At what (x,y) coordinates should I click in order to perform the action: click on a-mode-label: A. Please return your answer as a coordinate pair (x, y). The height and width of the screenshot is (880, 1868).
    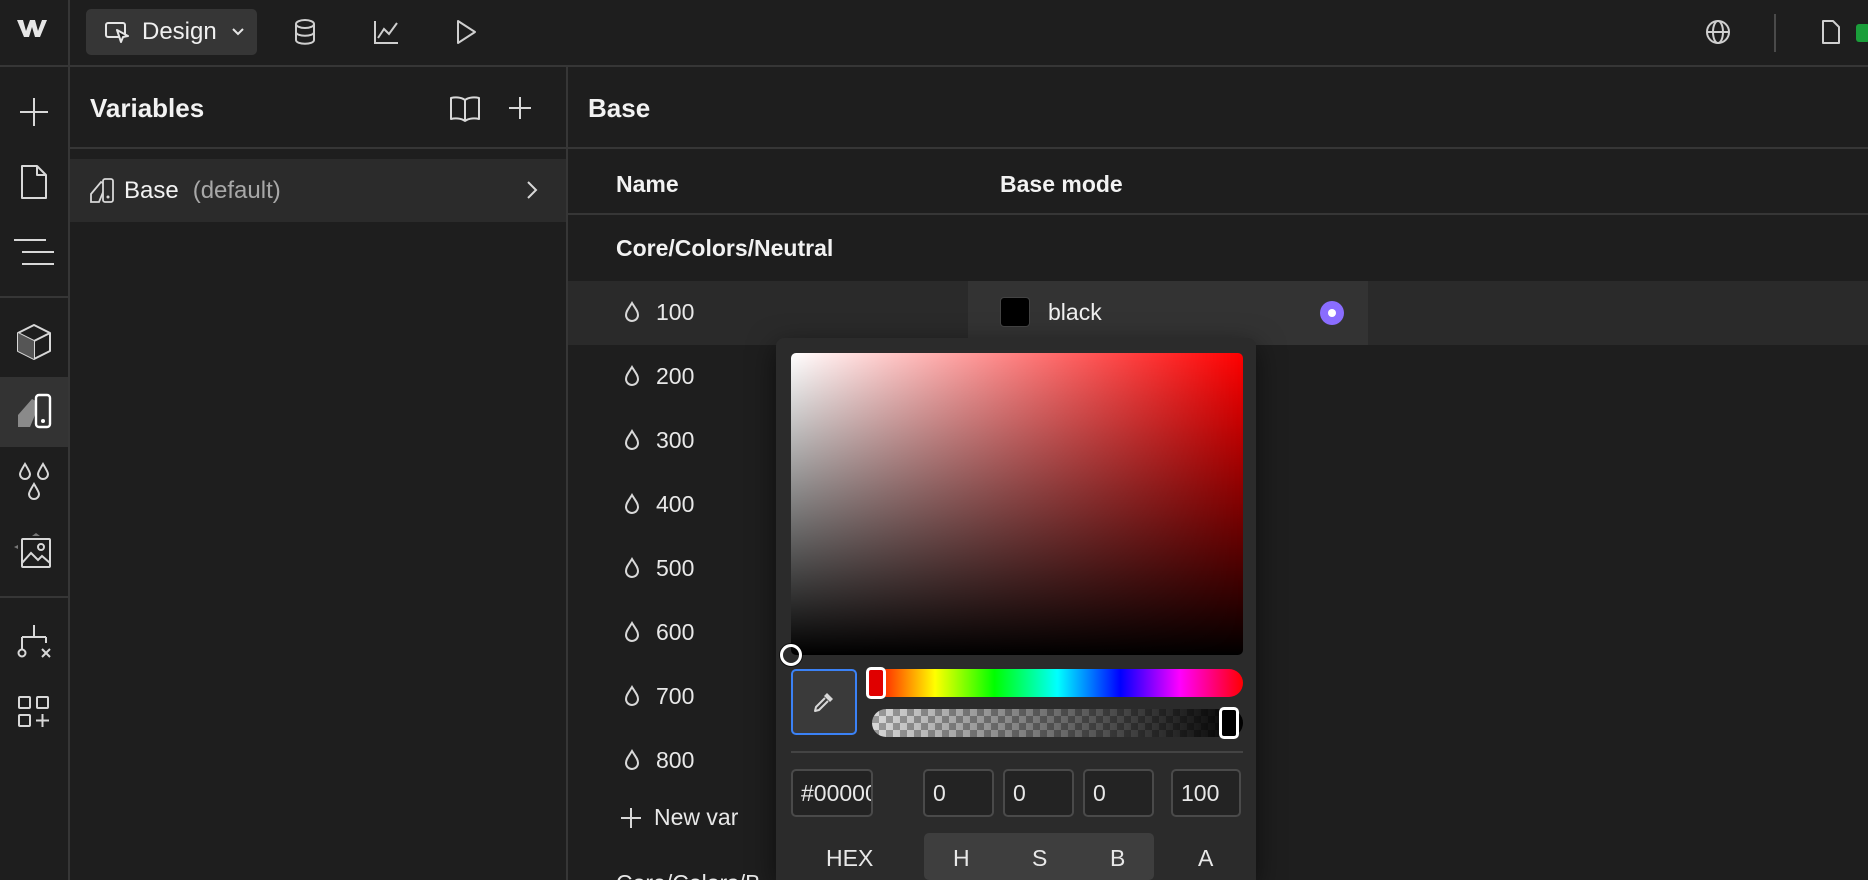
    Looking at the image, I should click on (1205, 858).